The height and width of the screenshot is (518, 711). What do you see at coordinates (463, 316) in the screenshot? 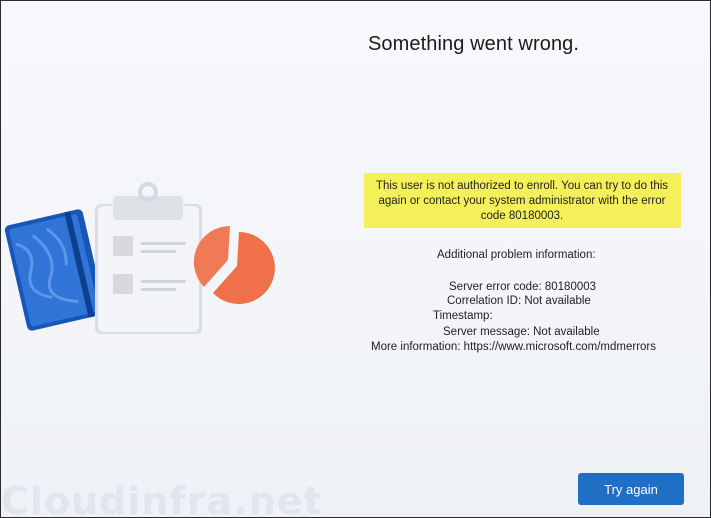
I see `timestamp: Timestamp:` at bounding box center [463, 316].